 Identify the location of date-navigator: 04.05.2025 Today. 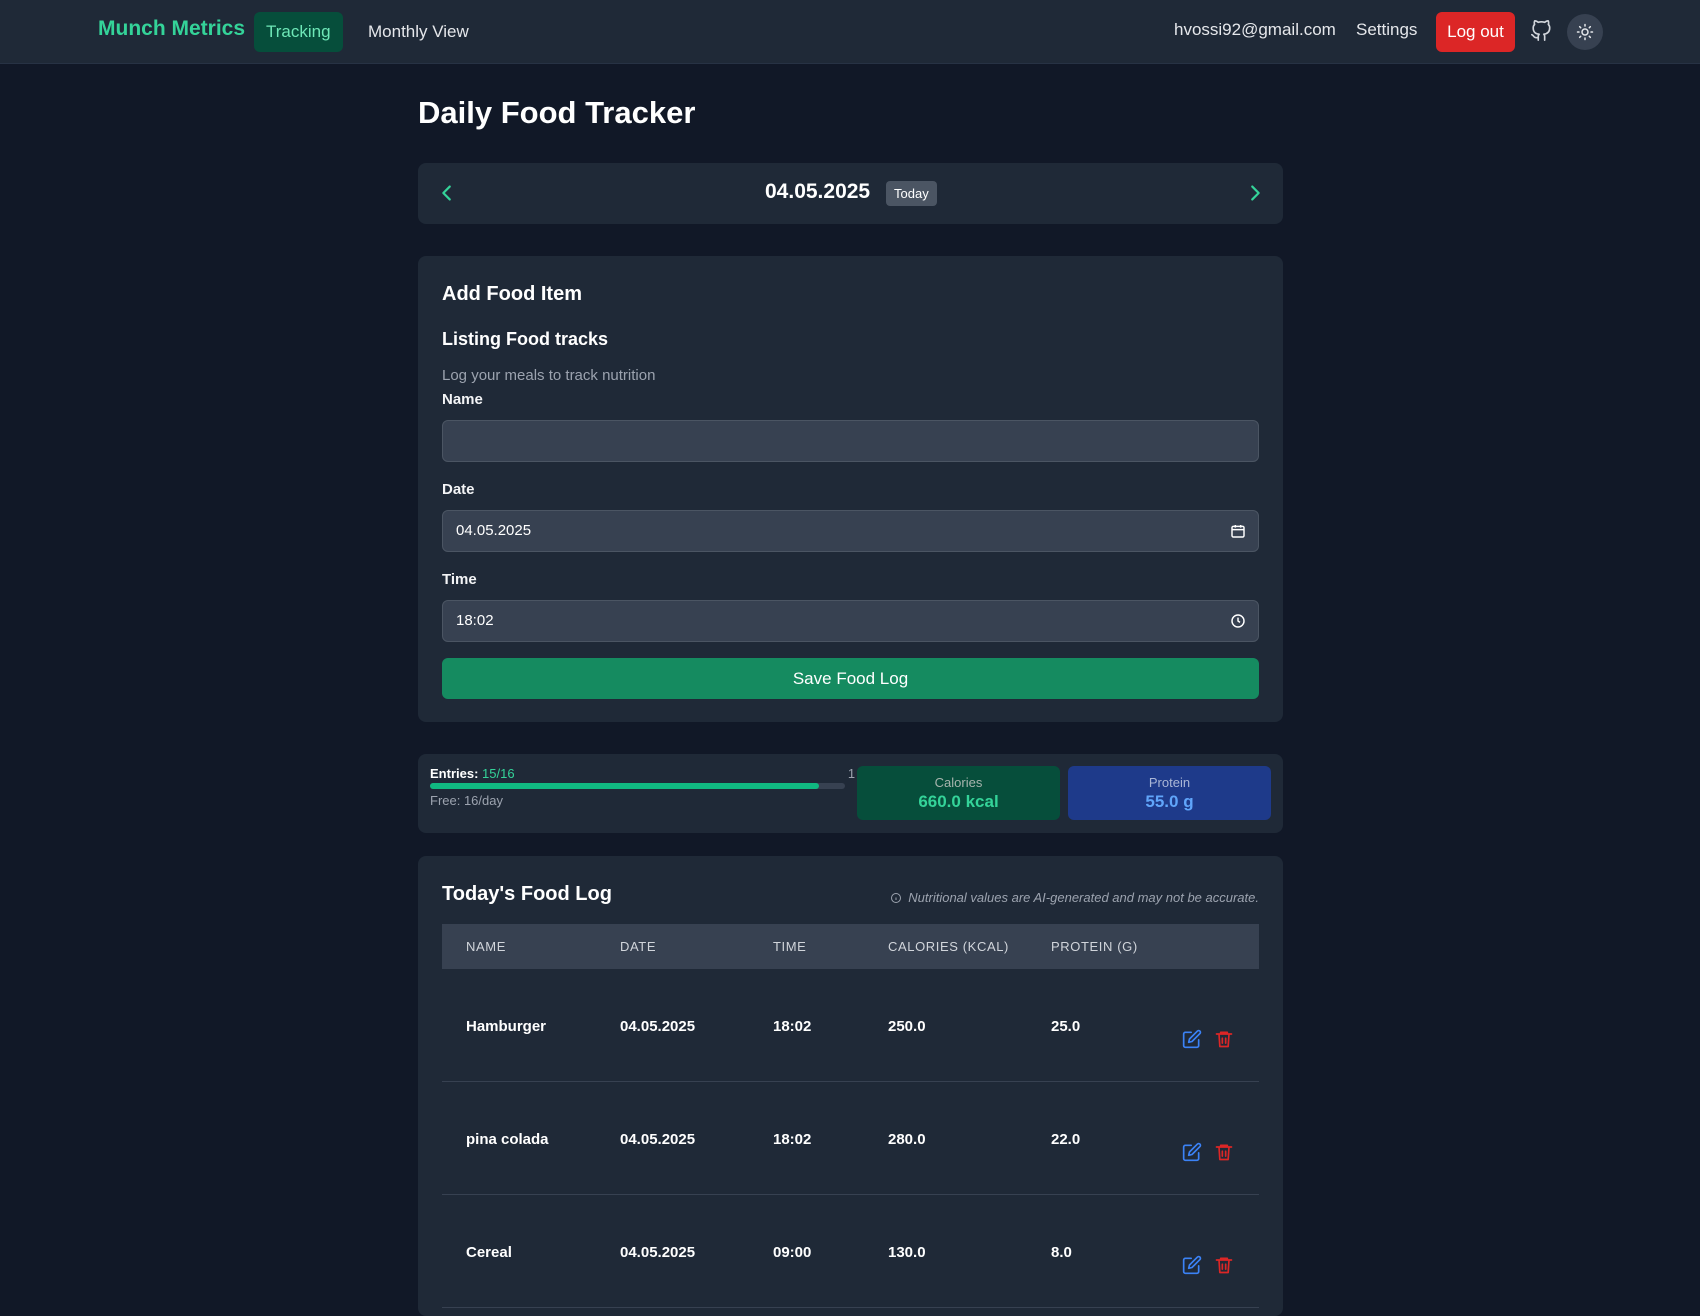
(850, 193).